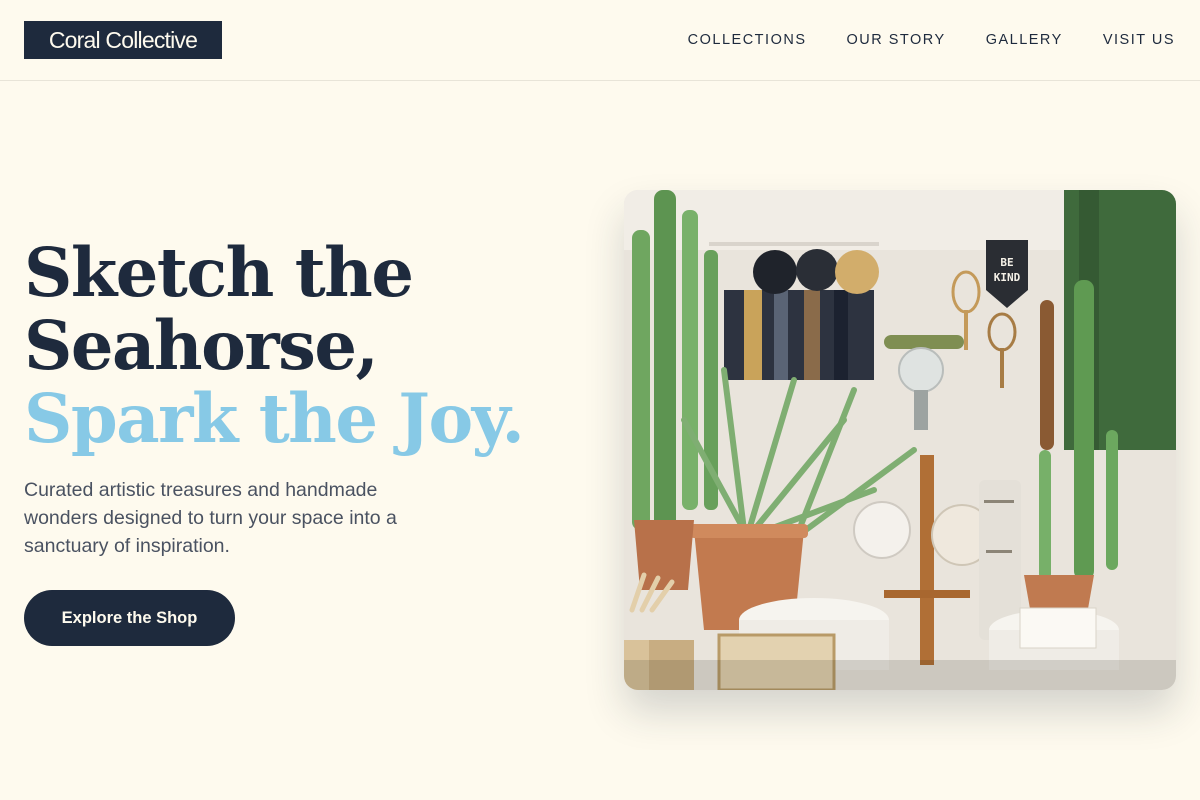 The height and width of the screenshot is (800, 1200). Describe the element at coordinates (274, 418) in the screenshot. I see `headline-line-3: Spark the Joy.` at that location.